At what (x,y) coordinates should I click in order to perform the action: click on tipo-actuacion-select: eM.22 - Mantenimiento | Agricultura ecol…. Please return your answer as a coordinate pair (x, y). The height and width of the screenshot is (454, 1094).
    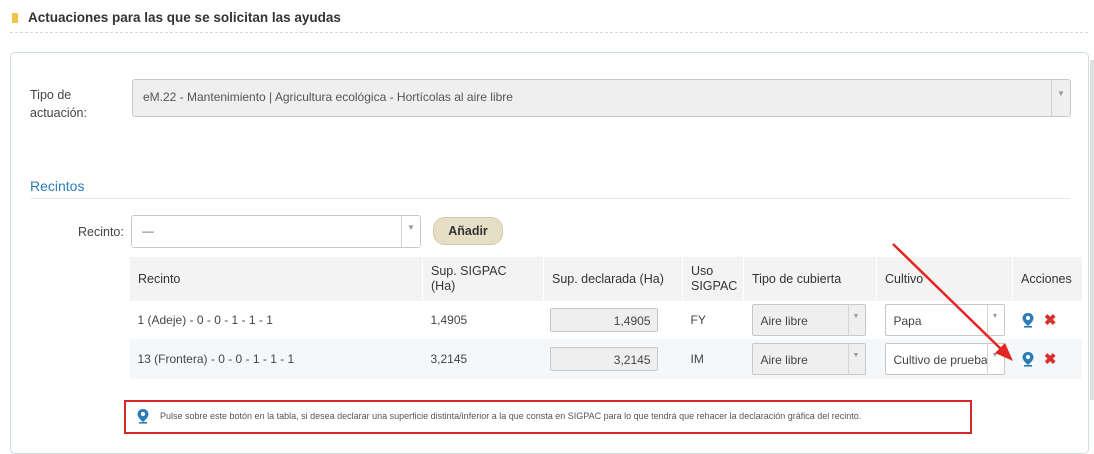
    Looking at the image, I should click on (601, 98).